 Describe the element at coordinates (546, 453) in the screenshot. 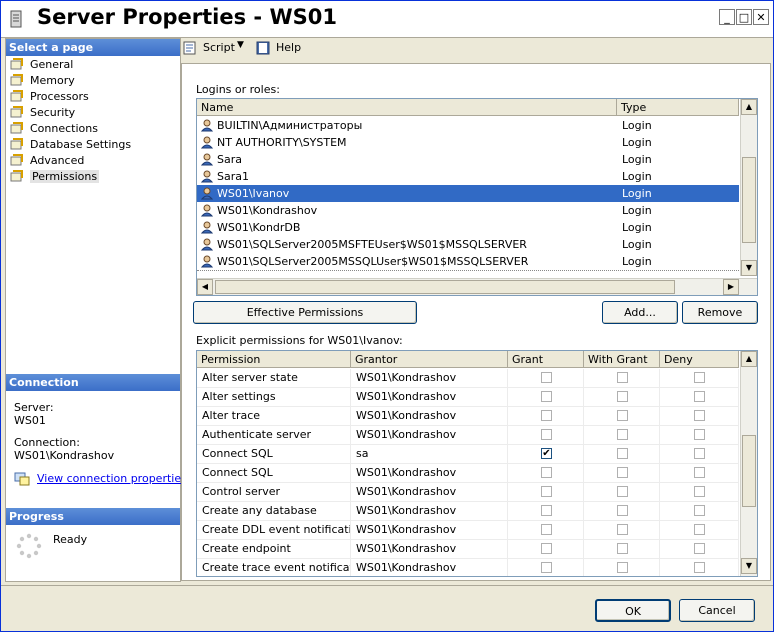

I see `grant-checkbox: ✔` at that location.